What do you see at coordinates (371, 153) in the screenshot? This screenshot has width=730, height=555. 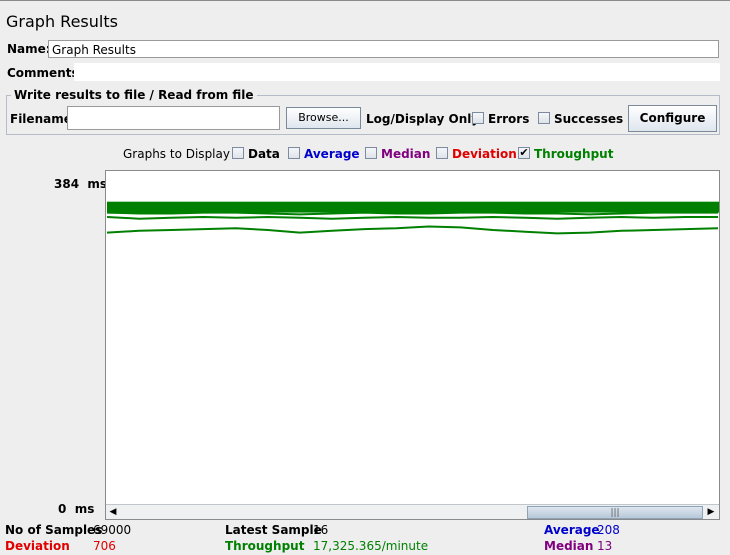 I see `median-checkbox` at bounding box center [371, 153].